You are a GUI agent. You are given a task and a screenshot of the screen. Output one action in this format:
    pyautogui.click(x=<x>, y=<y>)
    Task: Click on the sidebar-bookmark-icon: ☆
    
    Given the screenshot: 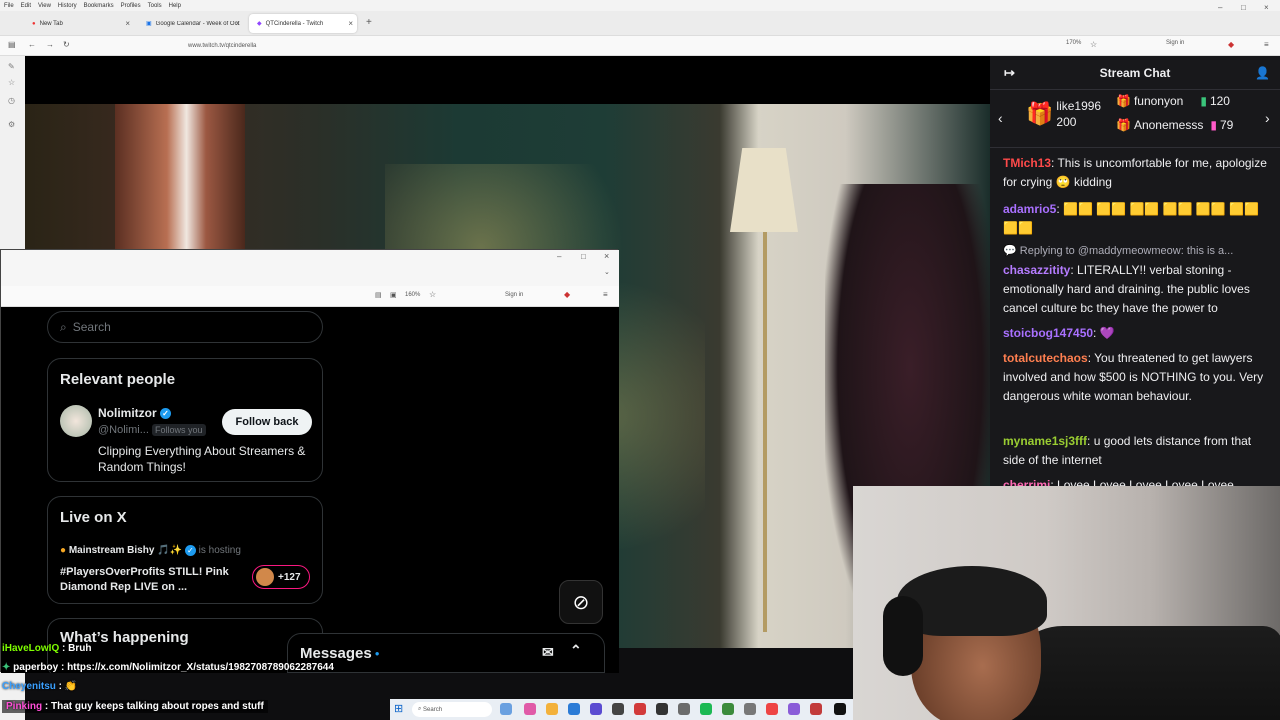 What is the action you would take?
    pyautogui.click(x=11, y=82)
    